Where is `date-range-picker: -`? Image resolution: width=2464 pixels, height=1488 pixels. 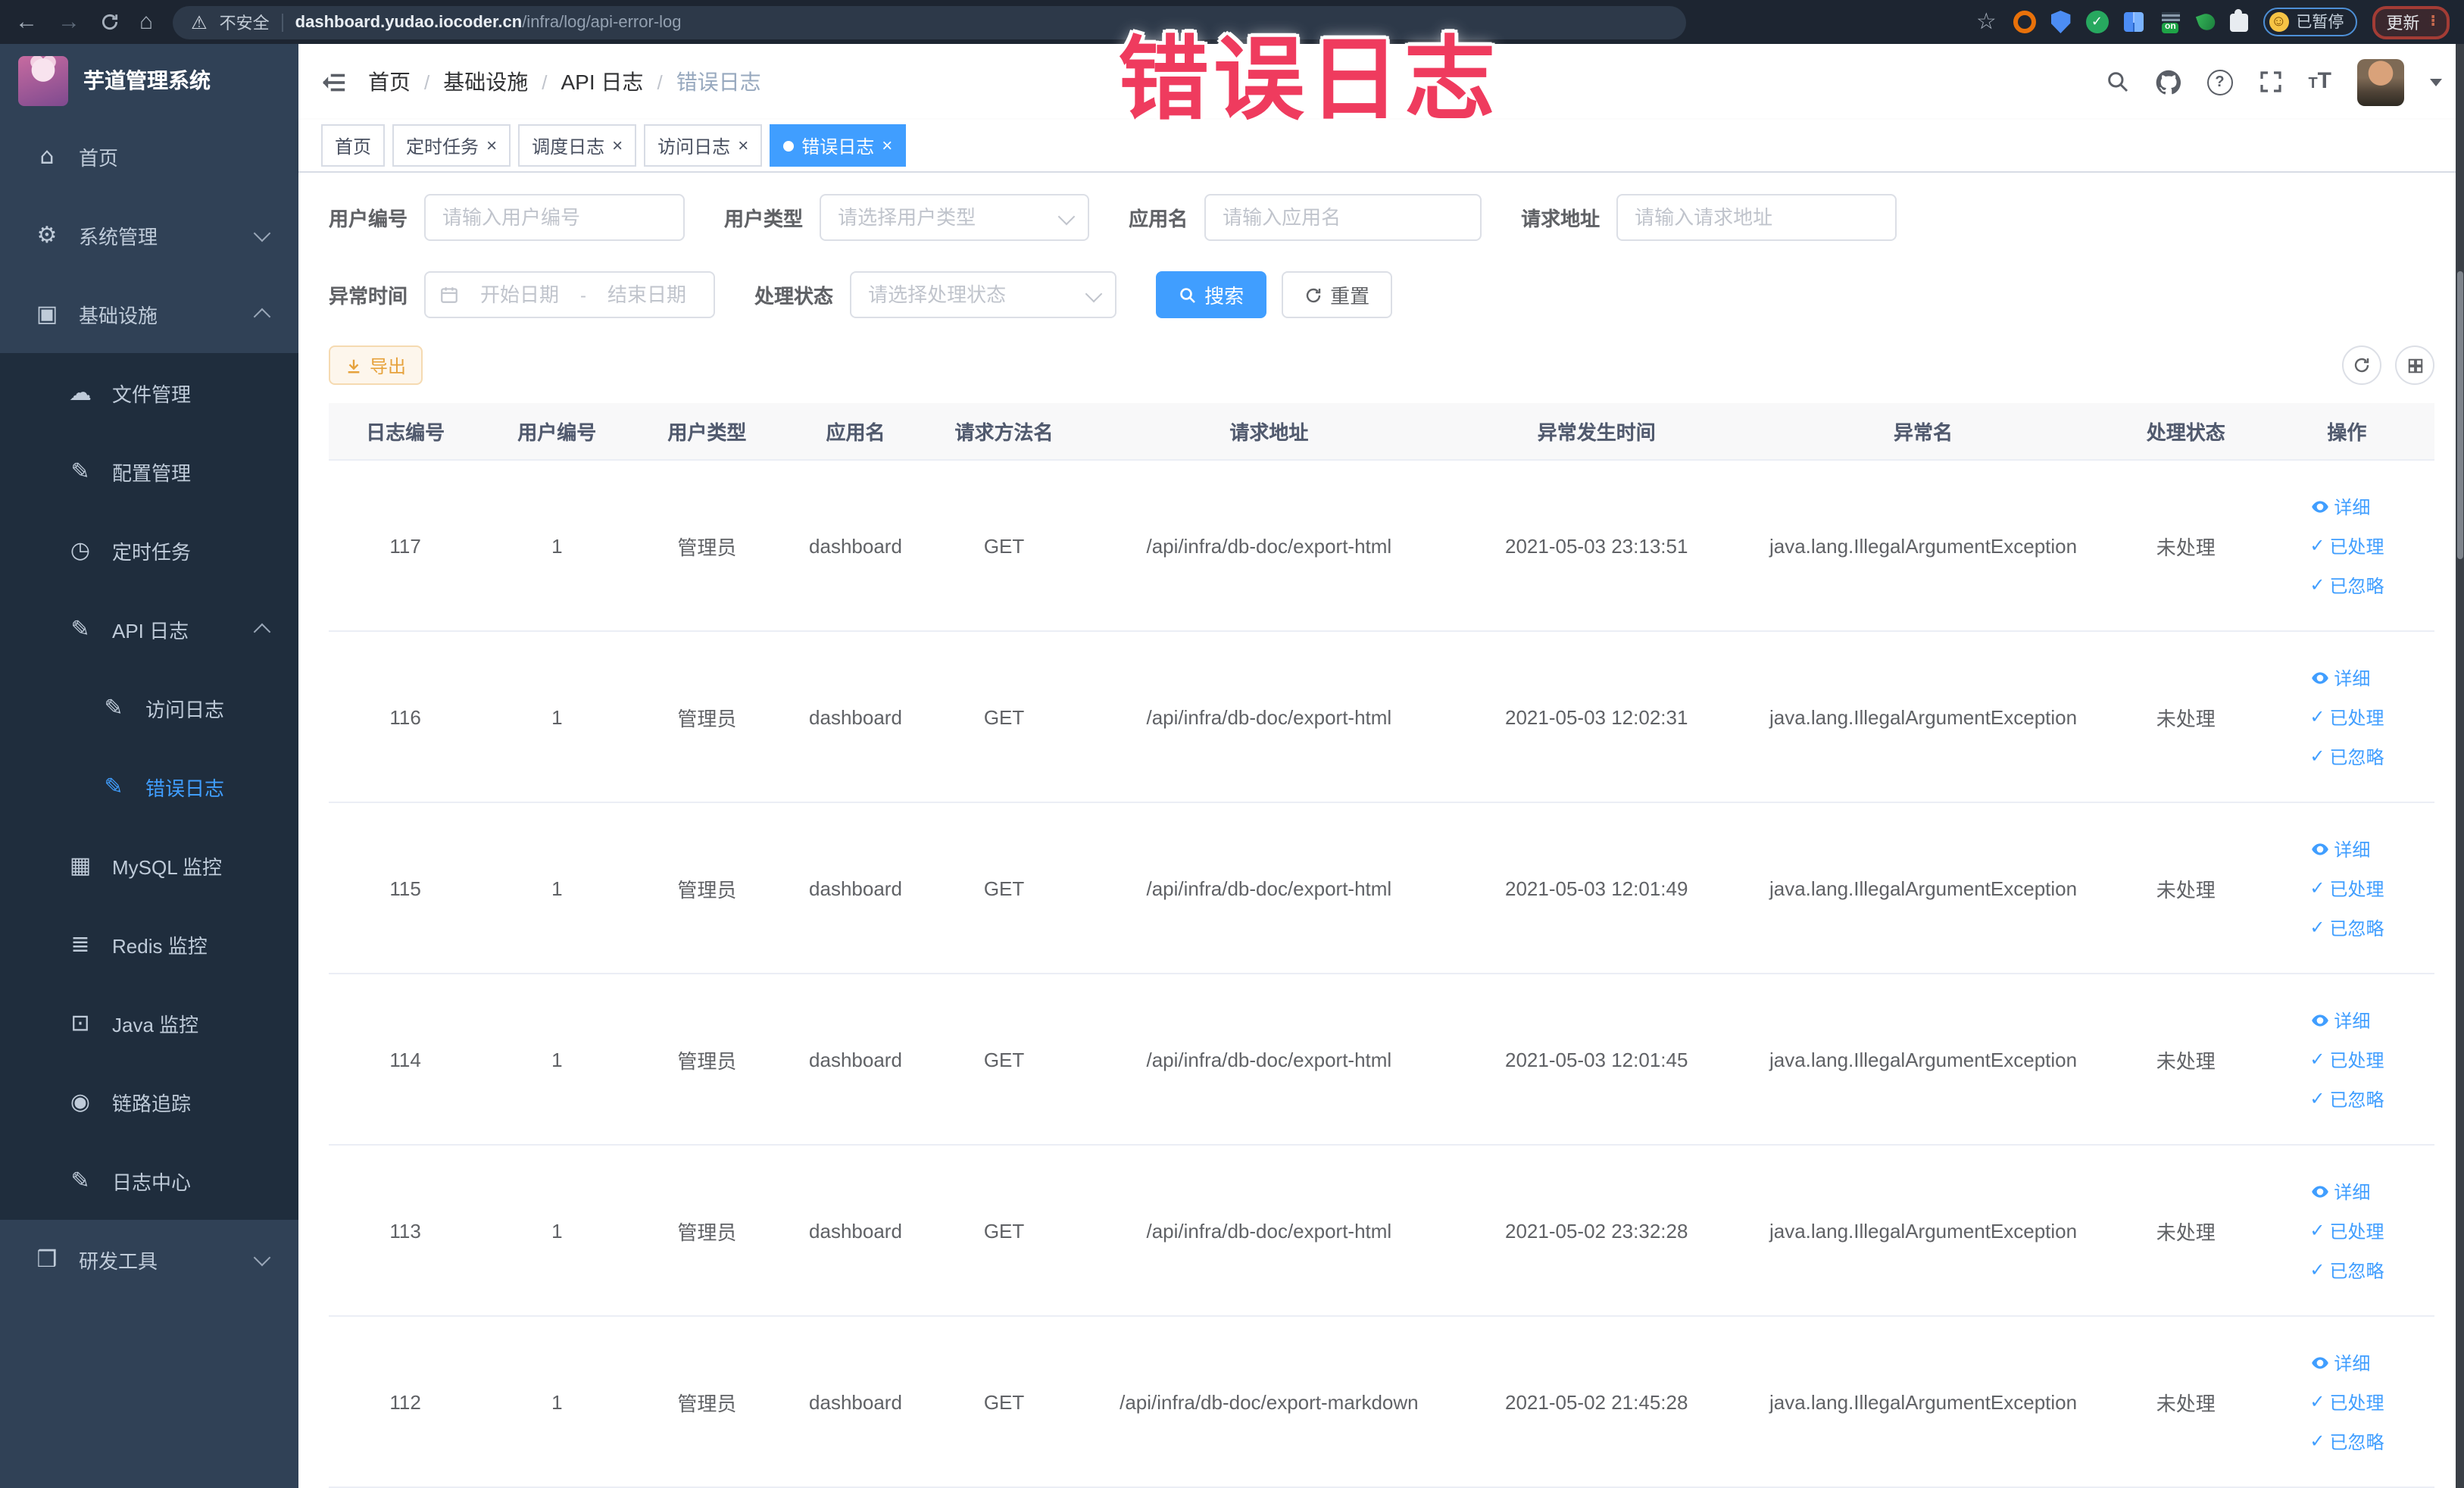 date-range-picker: - is located at coordinates (570, 294).